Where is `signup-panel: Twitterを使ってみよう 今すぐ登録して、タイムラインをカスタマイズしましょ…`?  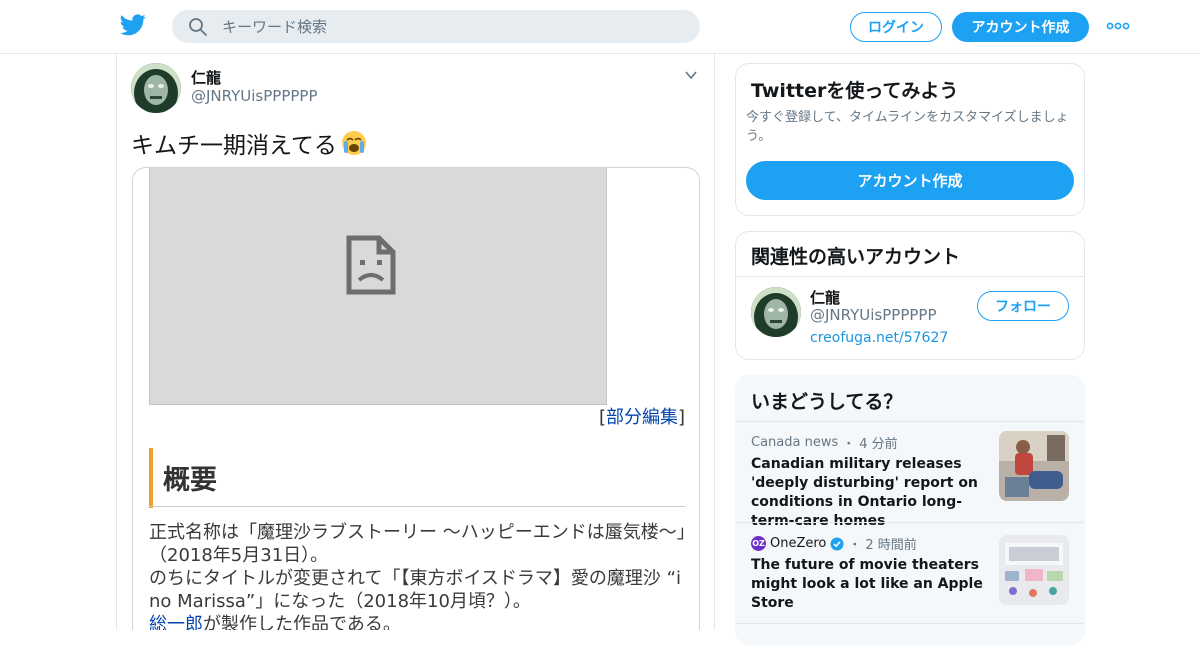
signup-panel: Twitterを使ってみよう 今すぐ登録して、タイムラインをカスタマイズしましょ… is located at coordinates (910, 139).